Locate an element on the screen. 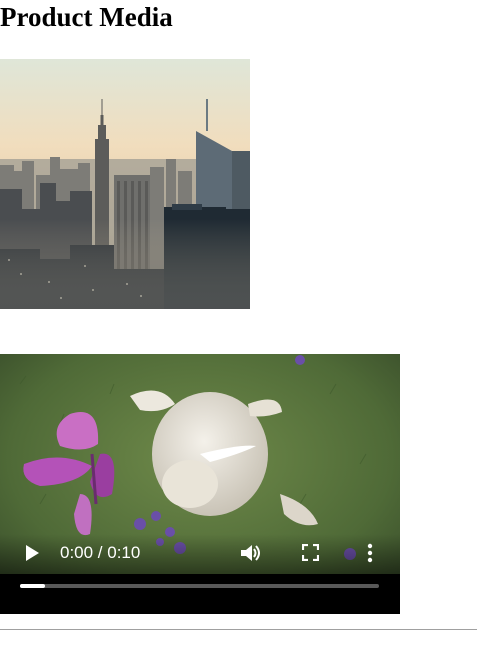 The width and height of the screenshot is (477, 648). video-progress-bar is located at coordinates (199, 586).